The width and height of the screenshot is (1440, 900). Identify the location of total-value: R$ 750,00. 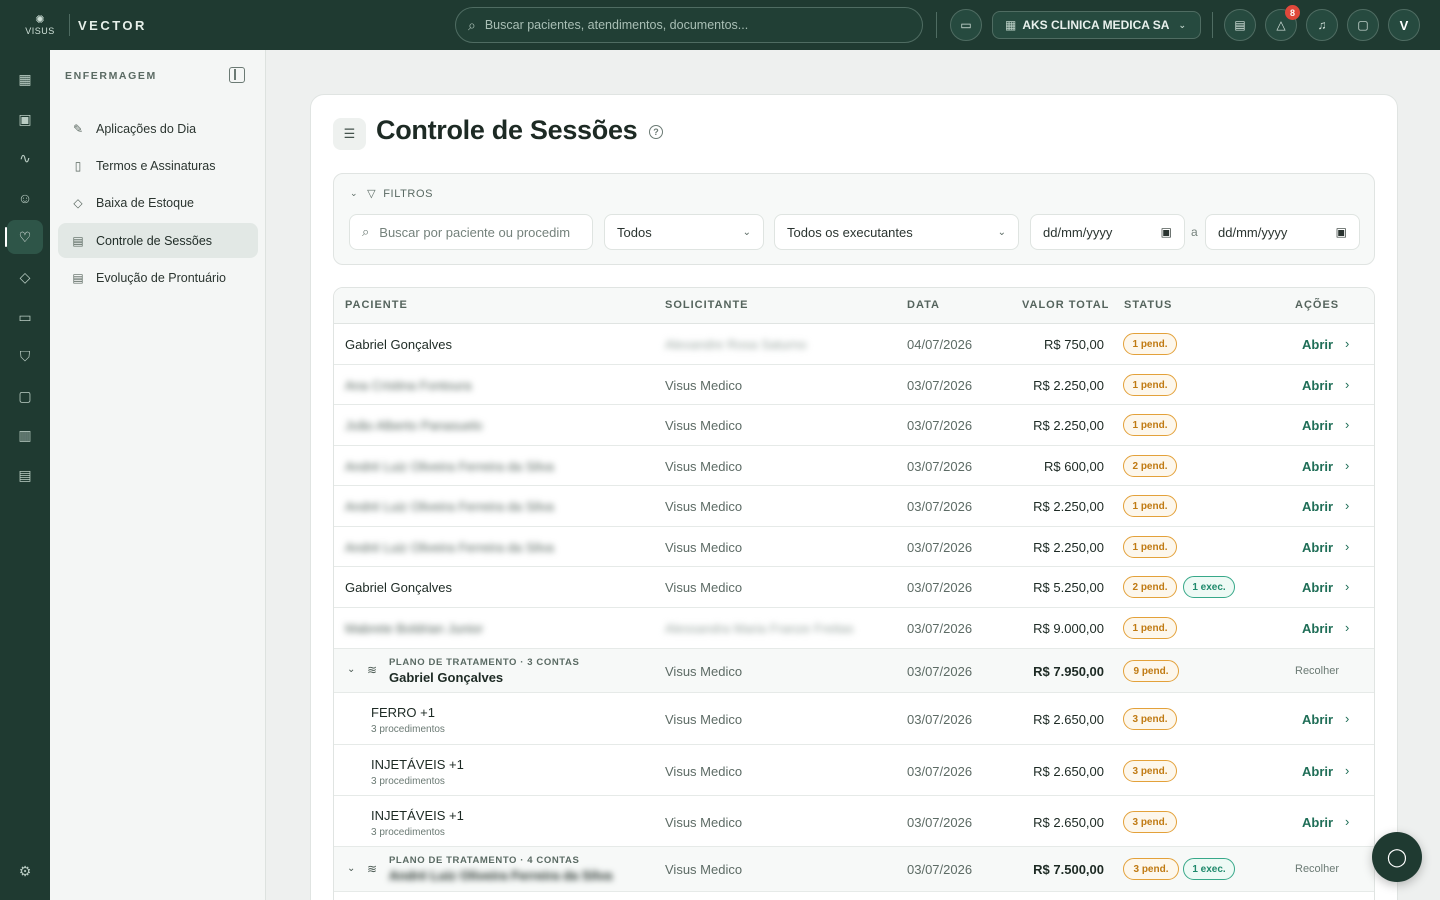
(1074, 344).